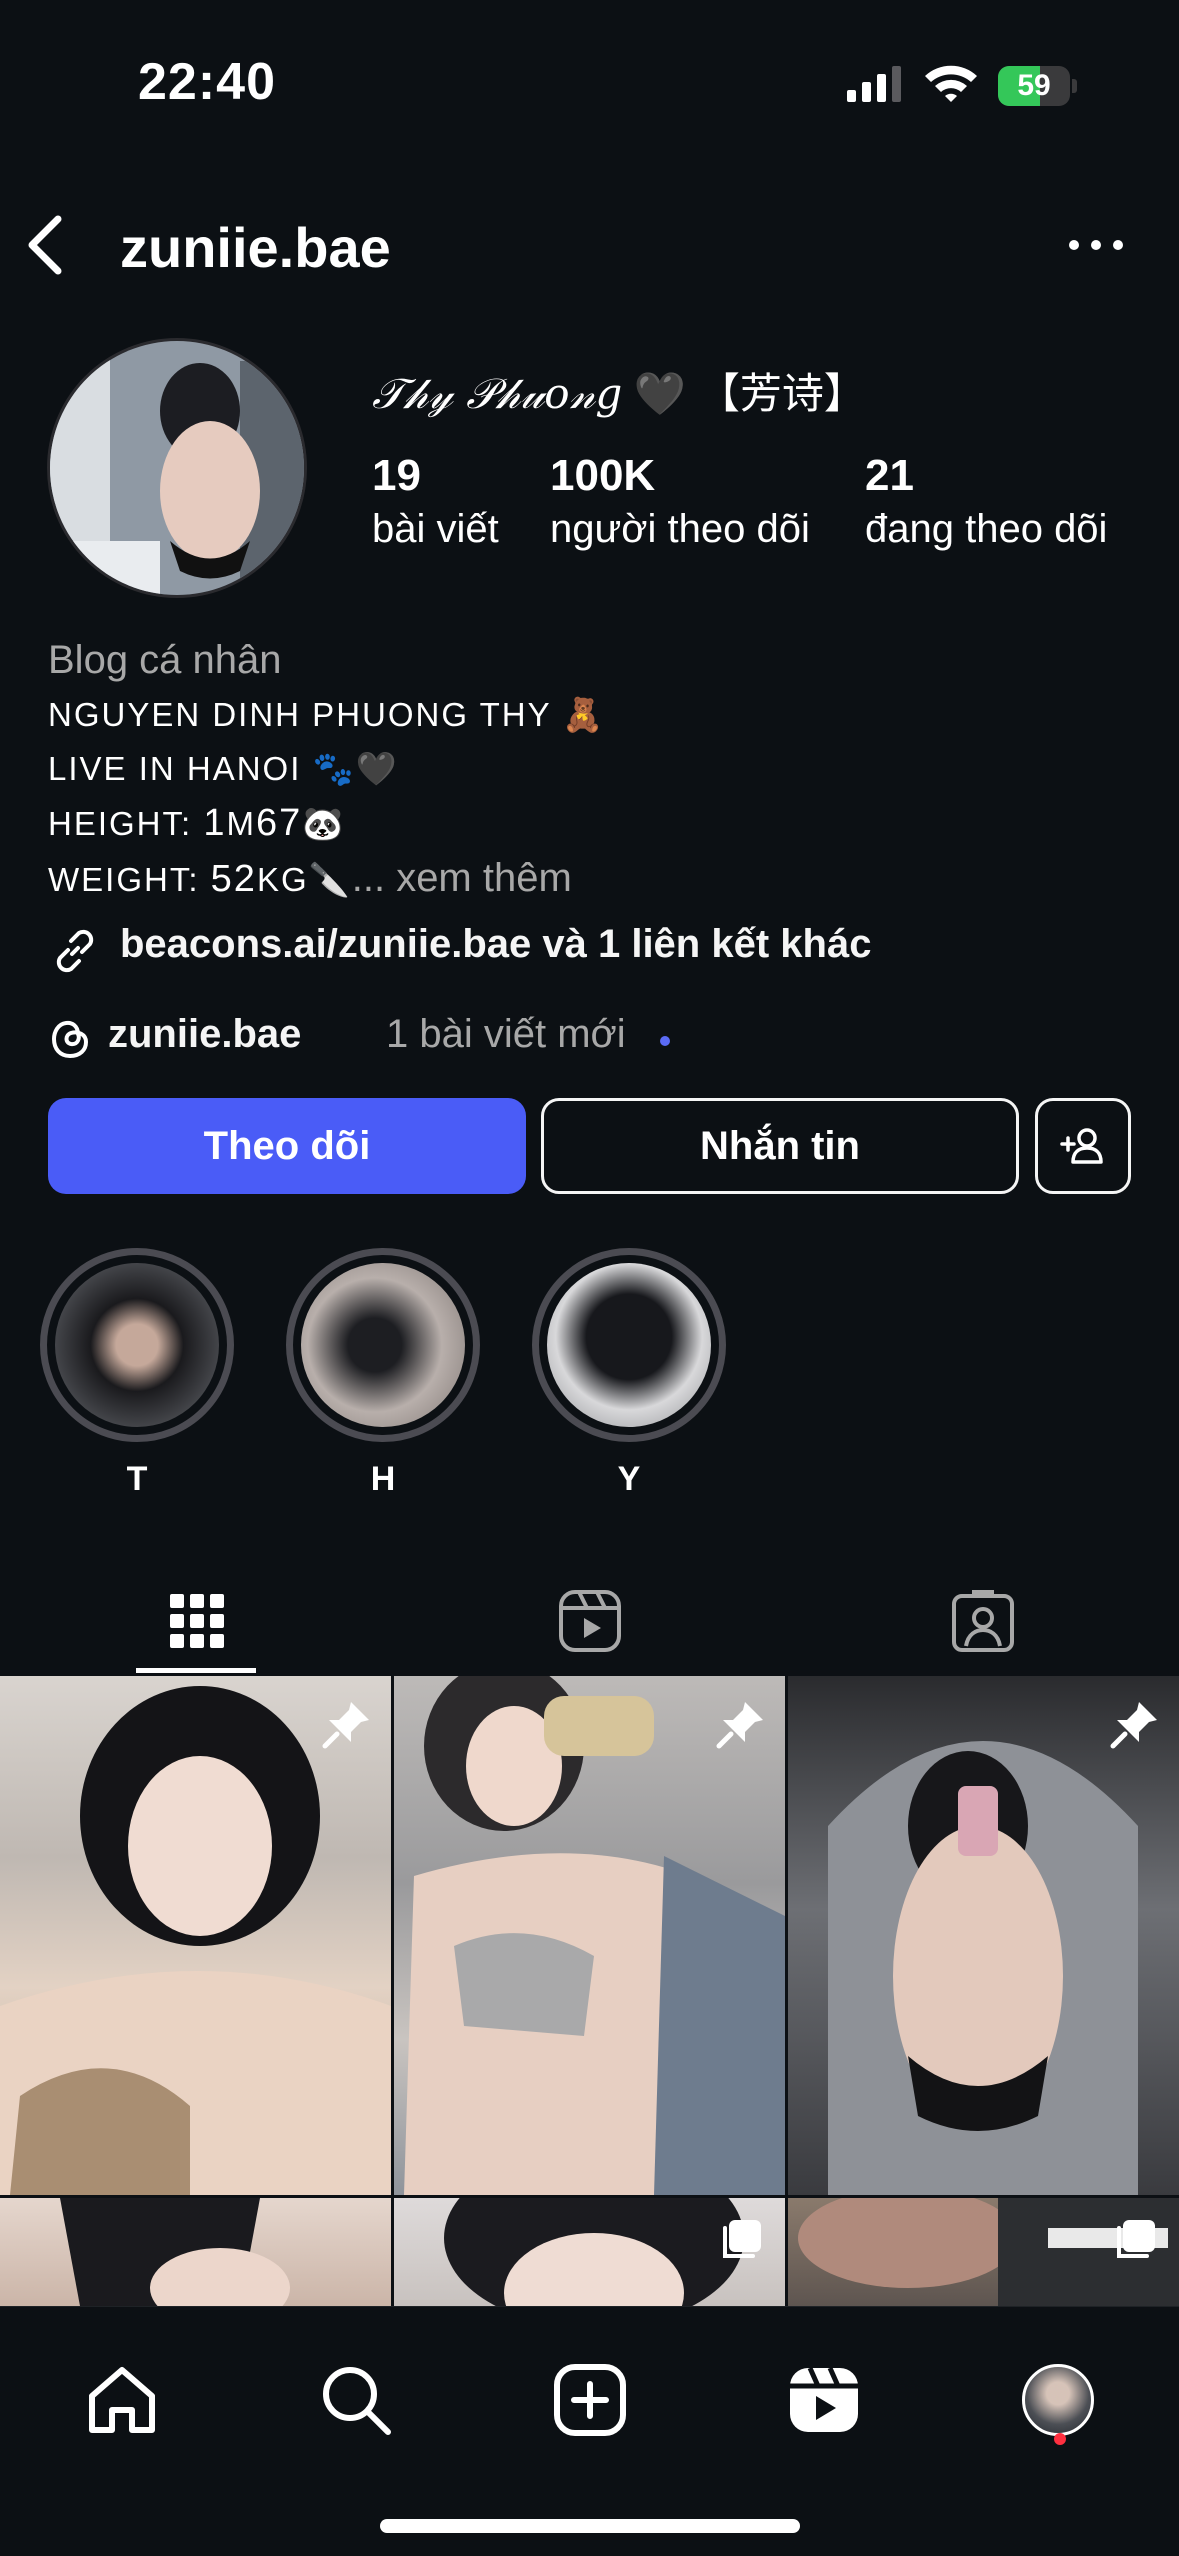 Image resolution: width=1179 pixels, height=2556 pixels. I want to click on stat-posts: 19 bài viết, so click(435, 503).